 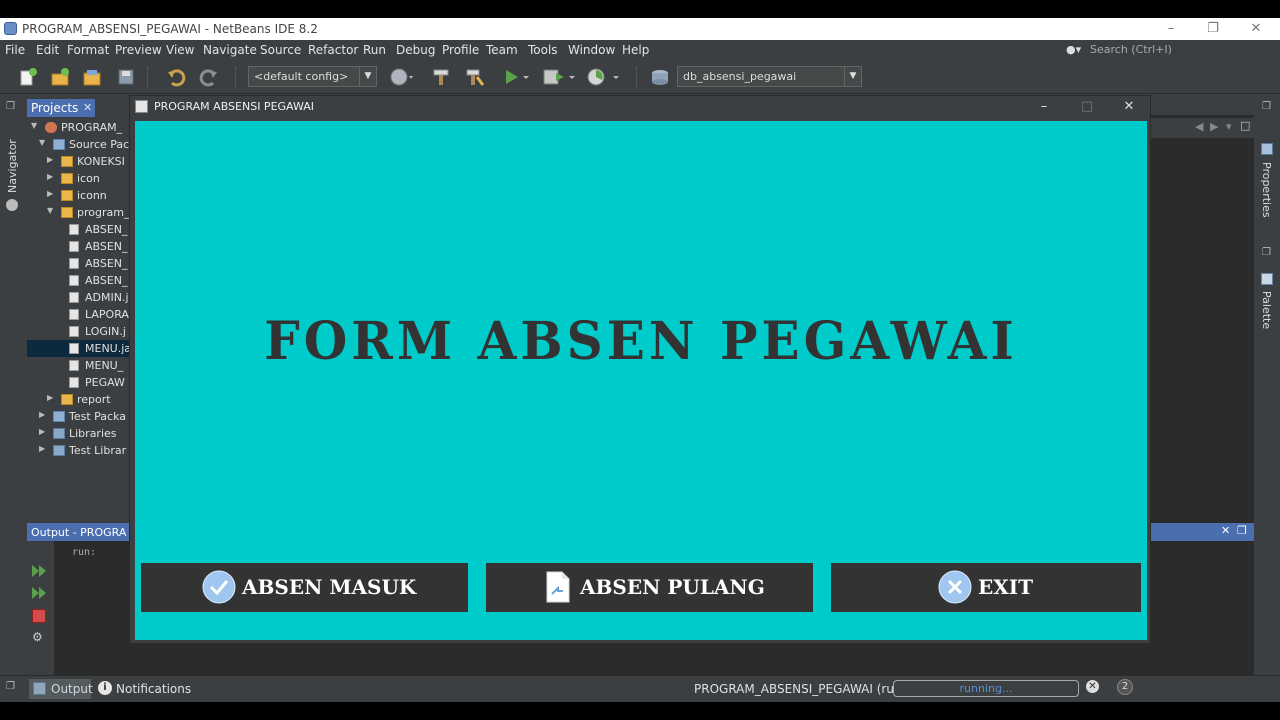 What do you see at coordinates (61, 108) in the screenshot?
I see `tab-projects: Projects ✕` at bounding box center [61, 108].